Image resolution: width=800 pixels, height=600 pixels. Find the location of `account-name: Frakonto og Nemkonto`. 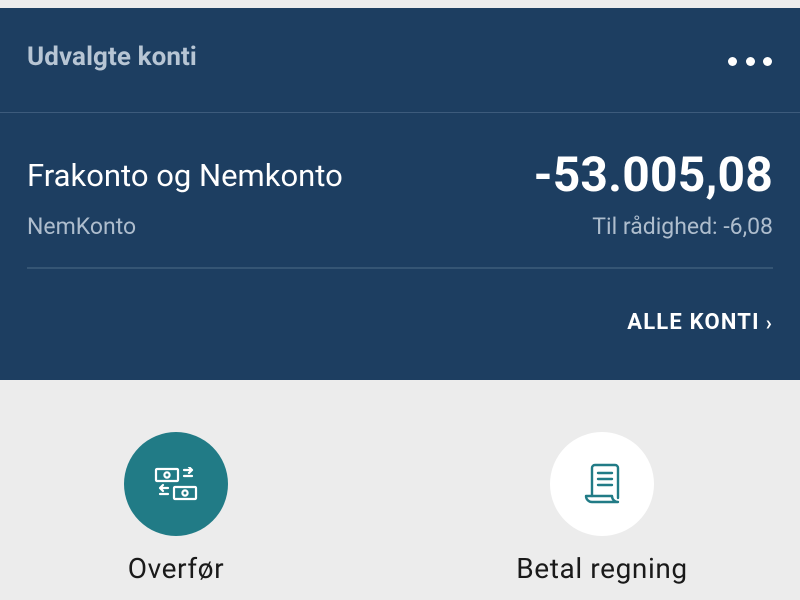

account-name: Frakonto og Nemkonto is located at coordinates (185, 175).